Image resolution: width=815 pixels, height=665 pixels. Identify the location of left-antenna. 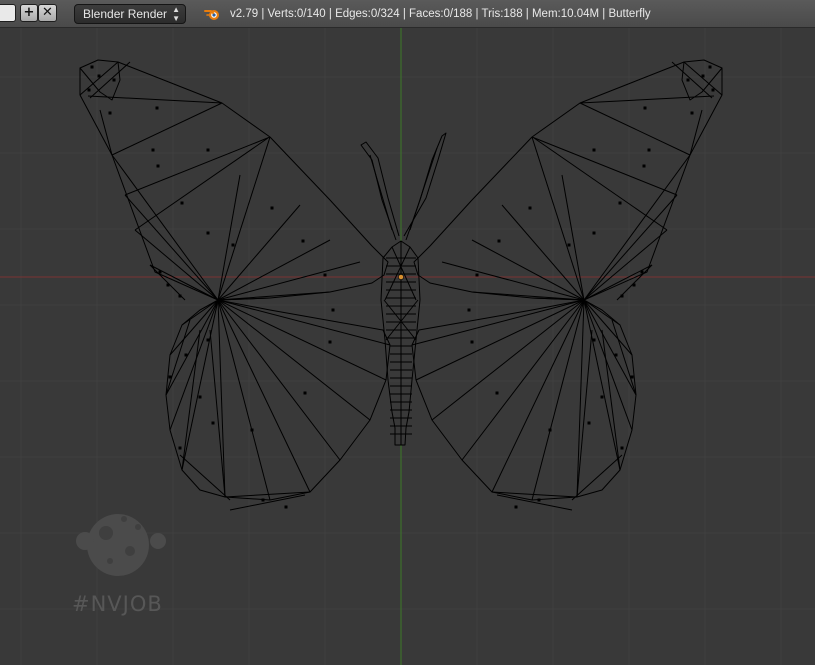
(380, 191).